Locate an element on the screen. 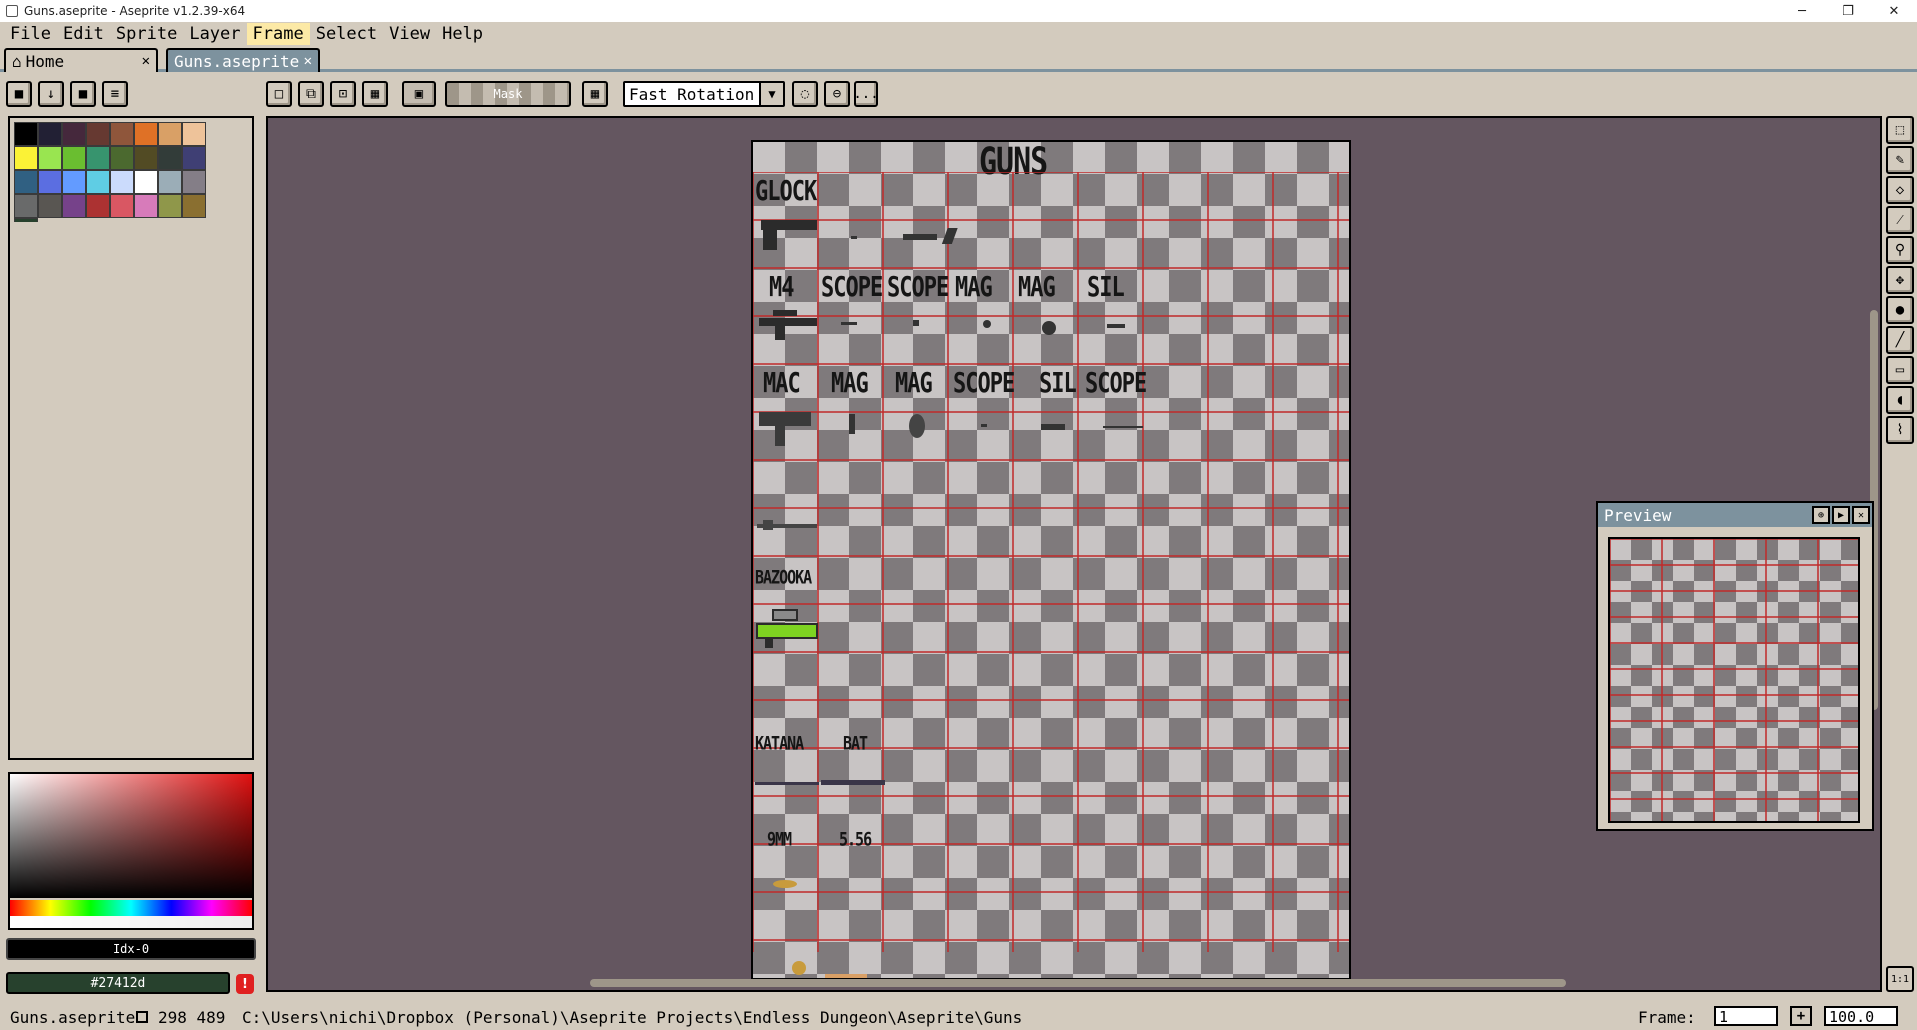 This screenshot has height=1030, width=1917. menu-sprite: Sprite is located at coordinates (146, 34).